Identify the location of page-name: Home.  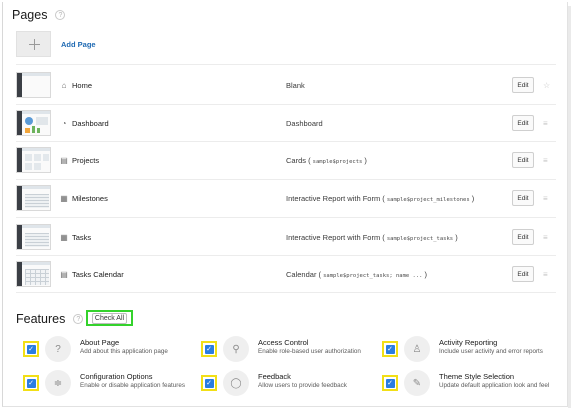
(82, 85).